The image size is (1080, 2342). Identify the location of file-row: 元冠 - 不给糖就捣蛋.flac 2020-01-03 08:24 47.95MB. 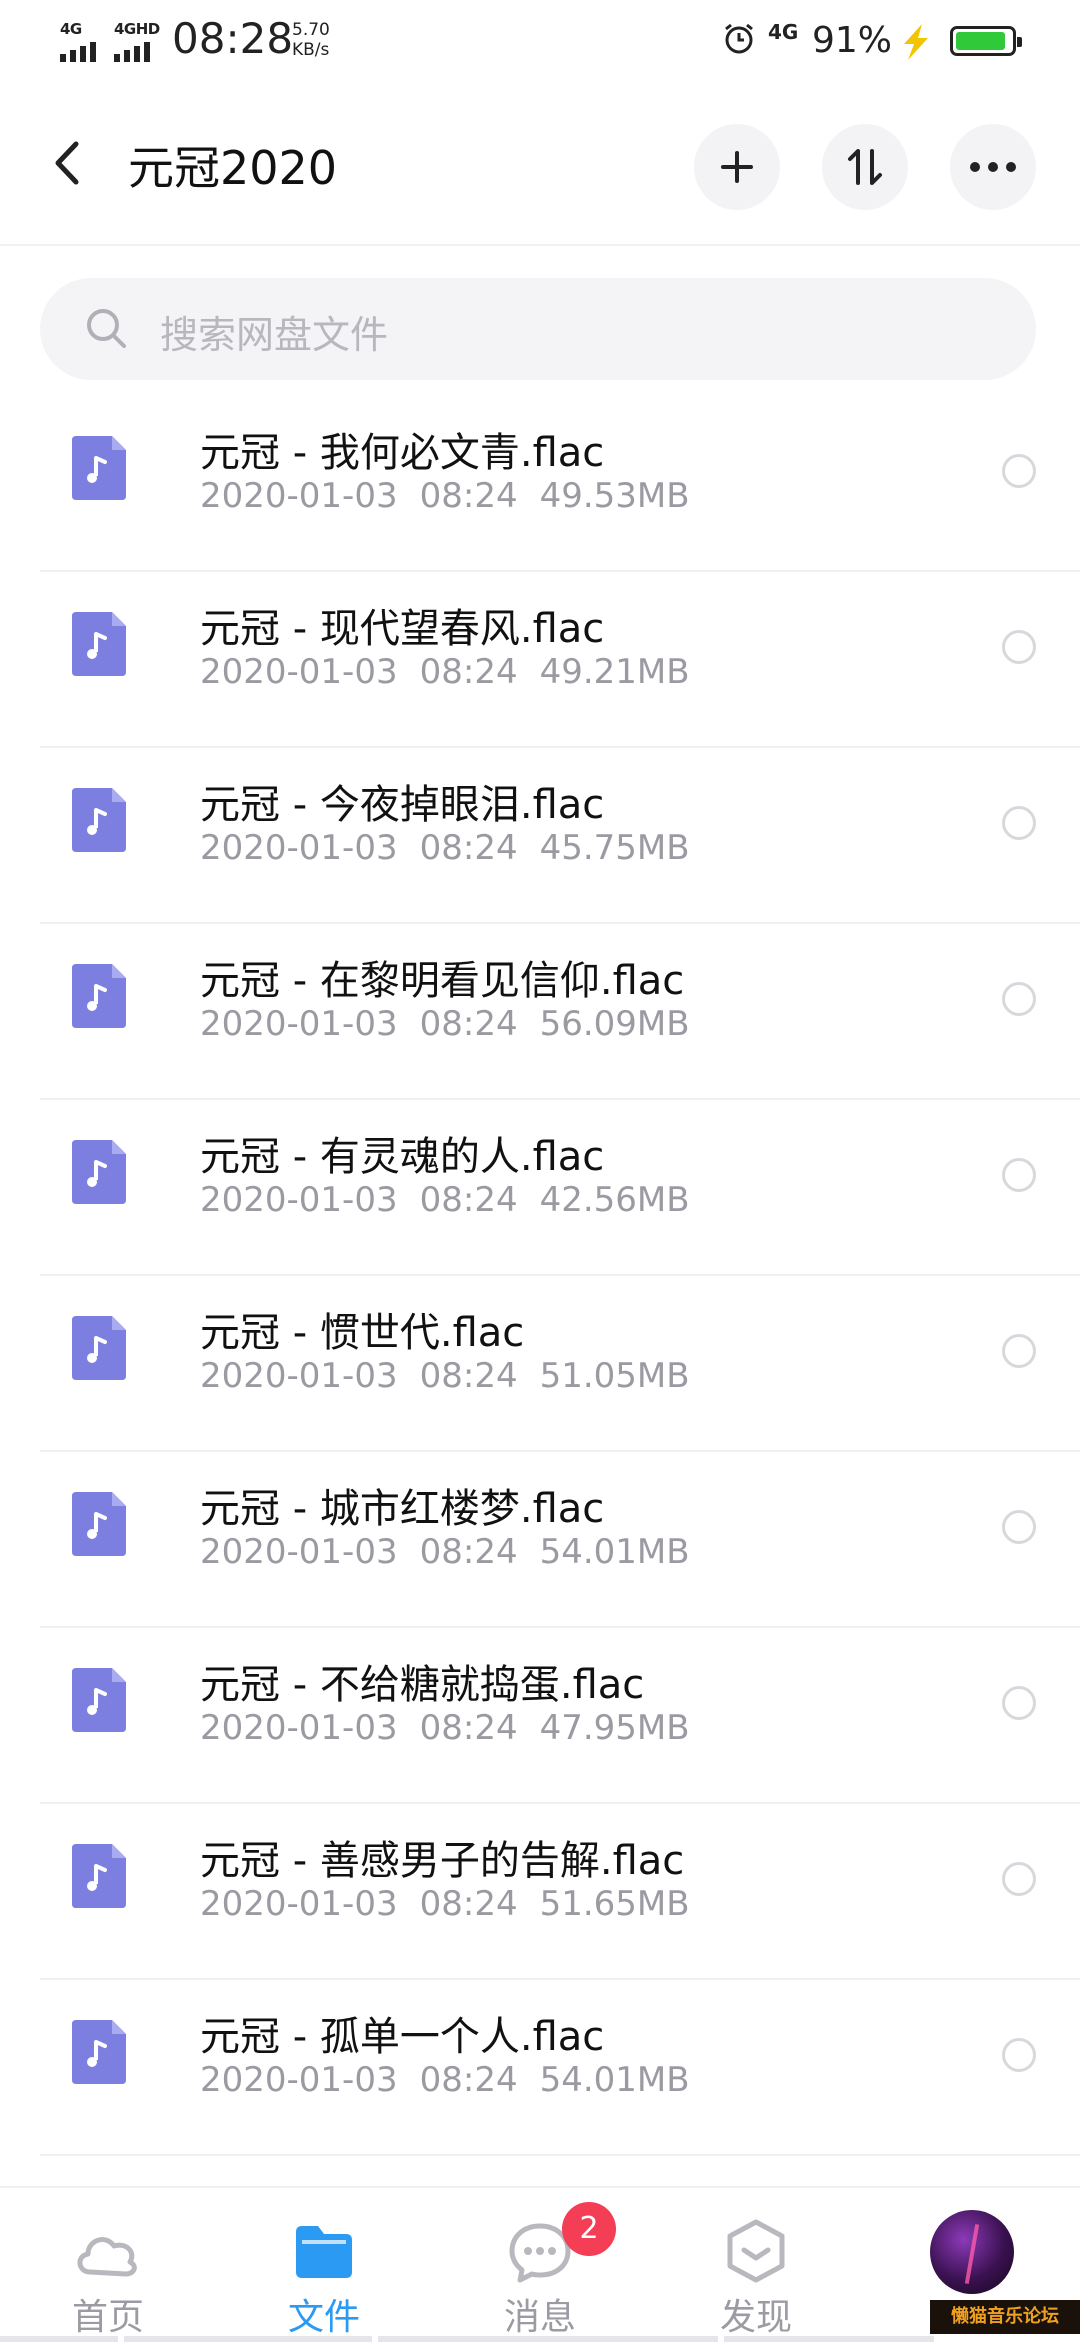
(560, 1716).